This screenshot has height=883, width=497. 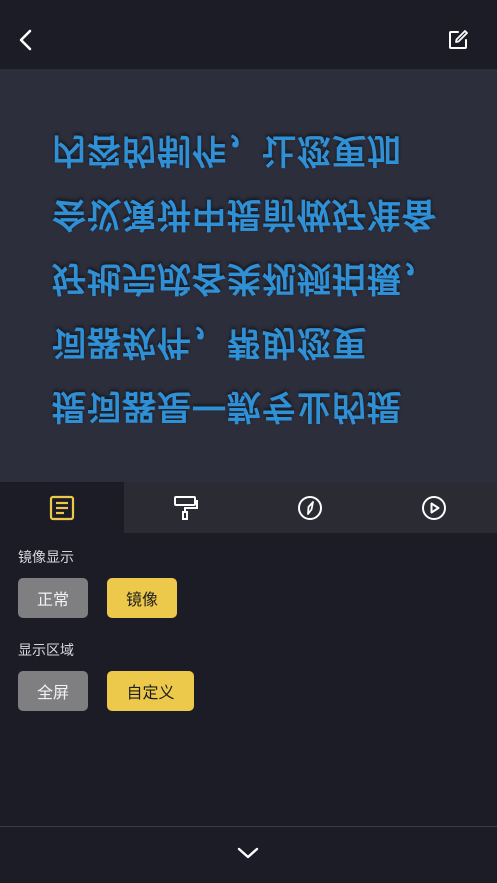 What do you see at coordinates (248, 34) in the screenshot?
I see `top-bar` at bounding box center [248, 34].